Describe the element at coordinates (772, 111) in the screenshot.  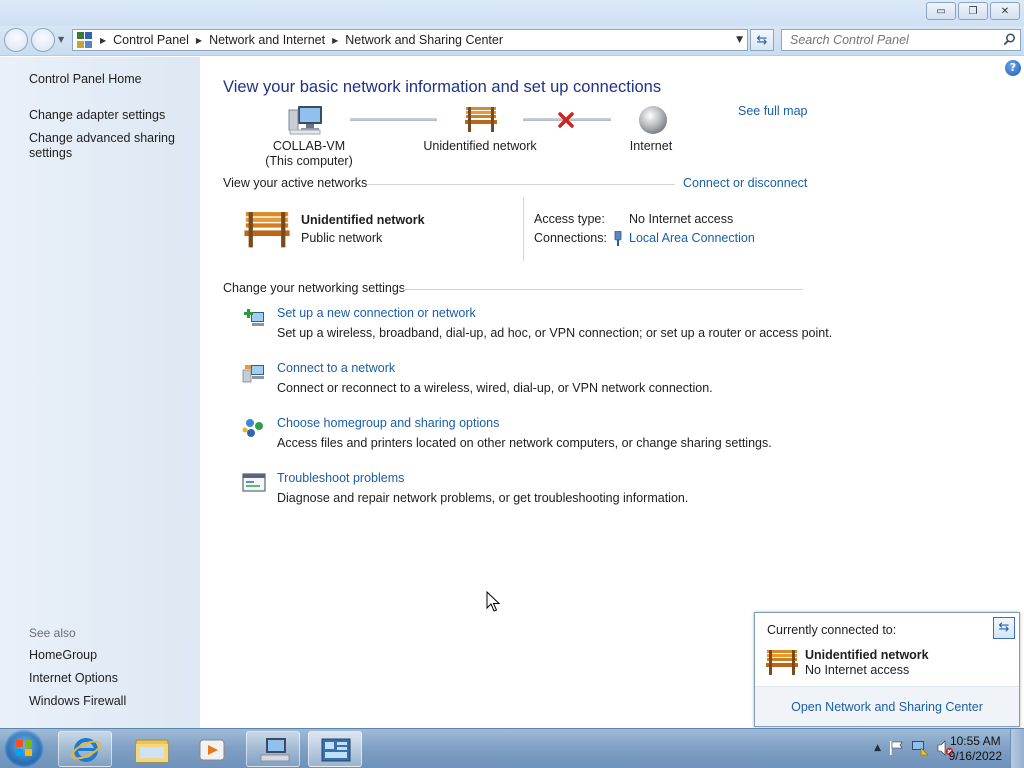
I see `see-full-map-link: See full map` at that location.